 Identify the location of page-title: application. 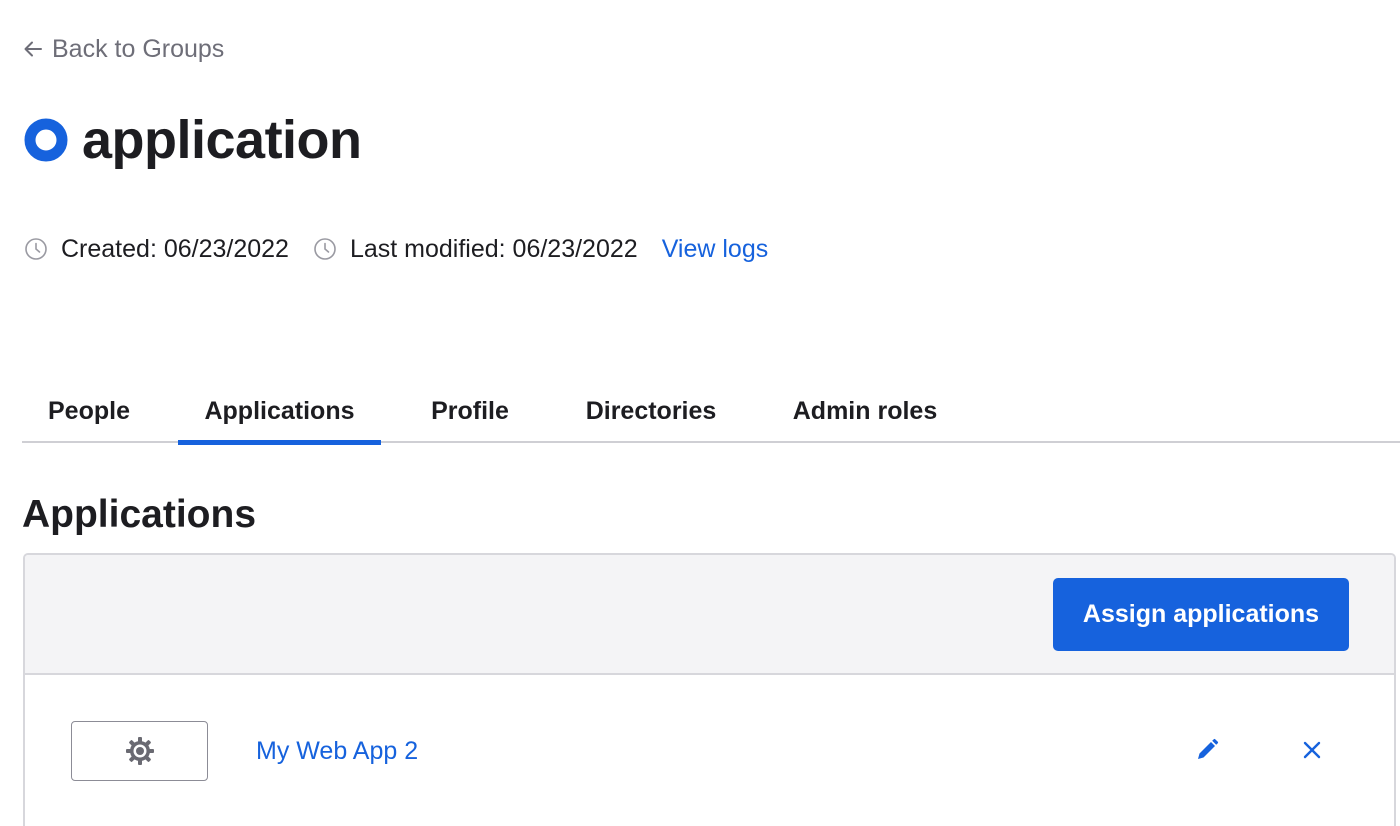
(222, 140).